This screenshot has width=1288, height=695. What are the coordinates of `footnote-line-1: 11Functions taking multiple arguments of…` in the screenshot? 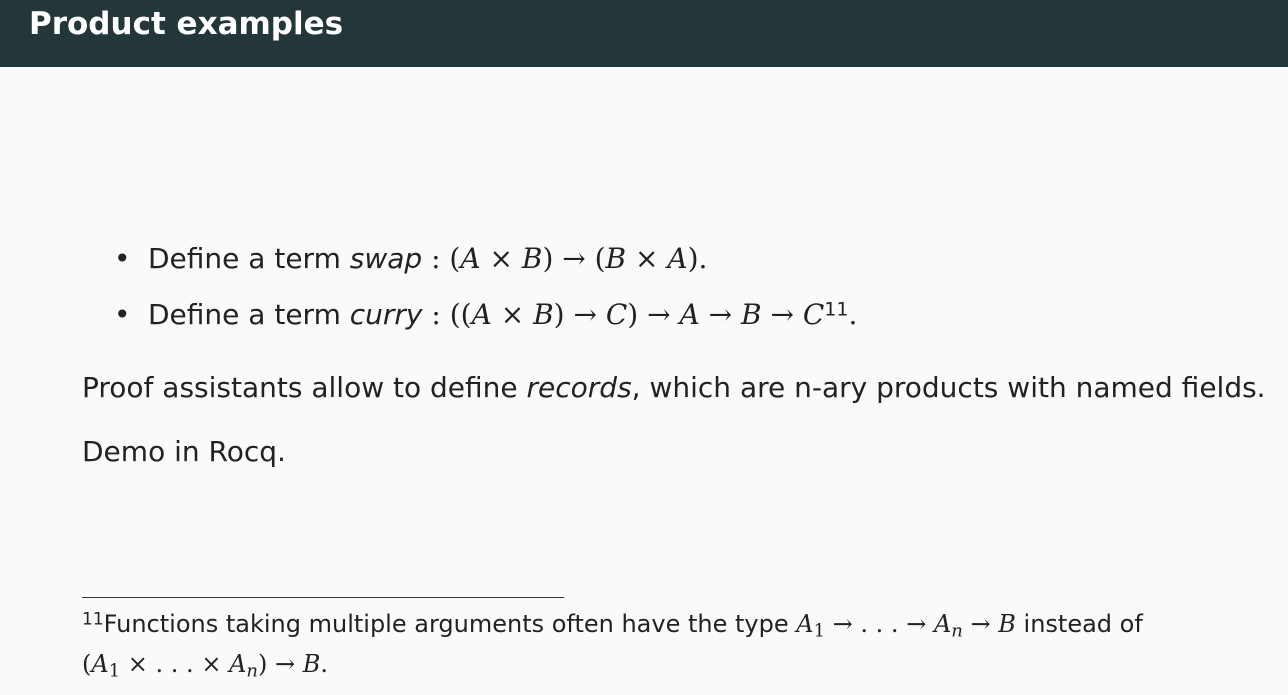 It's located at (672, 624).